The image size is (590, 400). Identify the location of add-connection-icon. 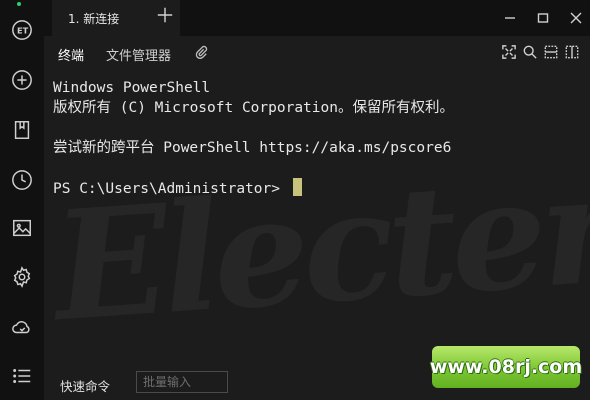
(22, 80).